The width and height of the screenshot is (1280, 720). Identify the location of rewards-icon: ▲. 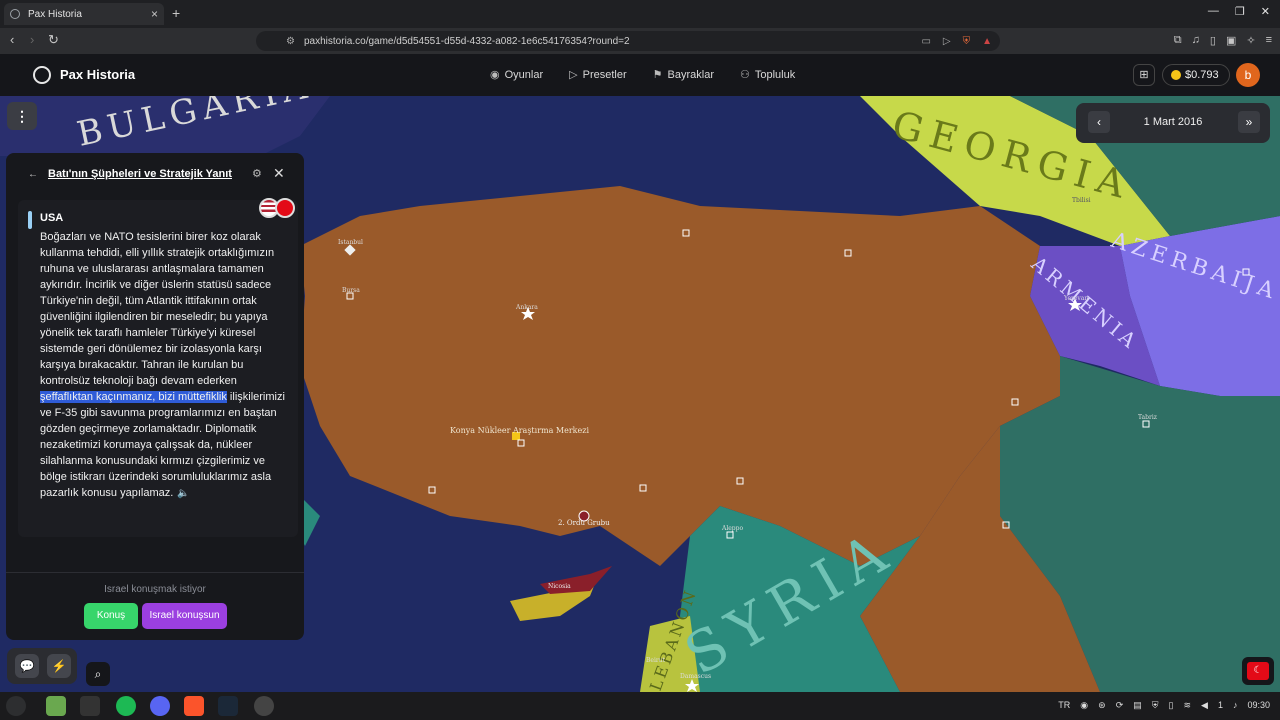
(987, 41).